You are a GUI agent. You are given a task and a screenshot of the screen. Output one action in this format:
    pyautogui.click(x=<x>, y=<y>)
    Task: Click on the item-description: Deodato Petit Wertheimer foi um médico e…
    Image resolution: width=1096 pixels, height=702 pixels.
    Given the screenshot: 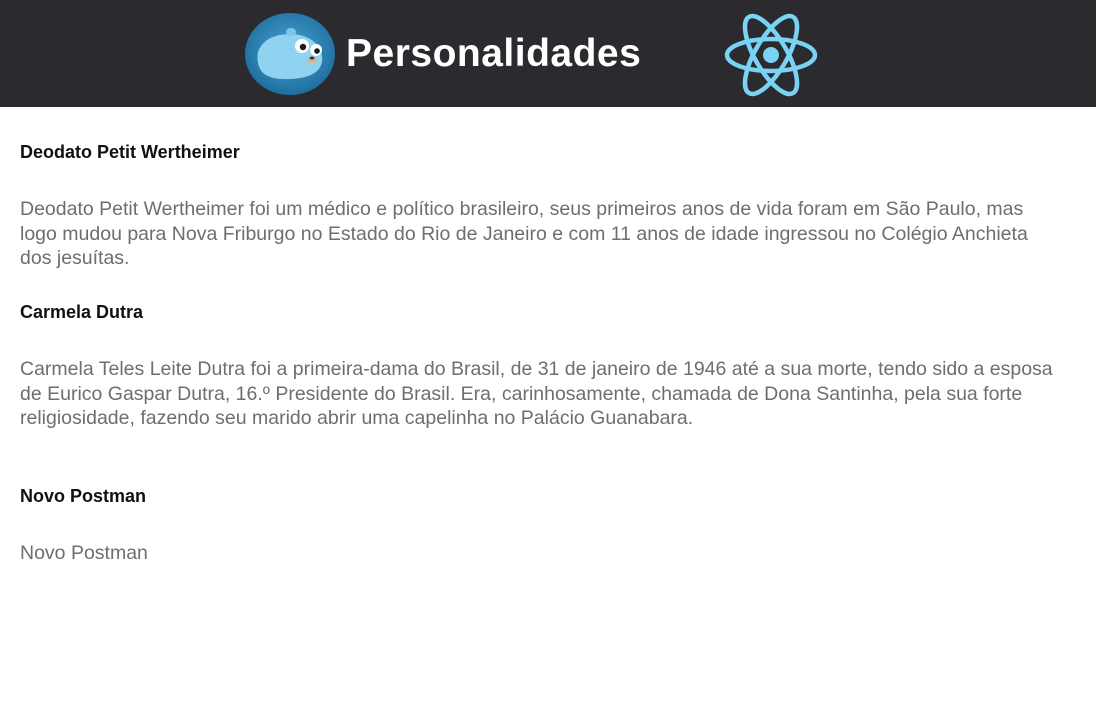 What is the action you would take?
    pyautogui.click(x=524, y=233)
    